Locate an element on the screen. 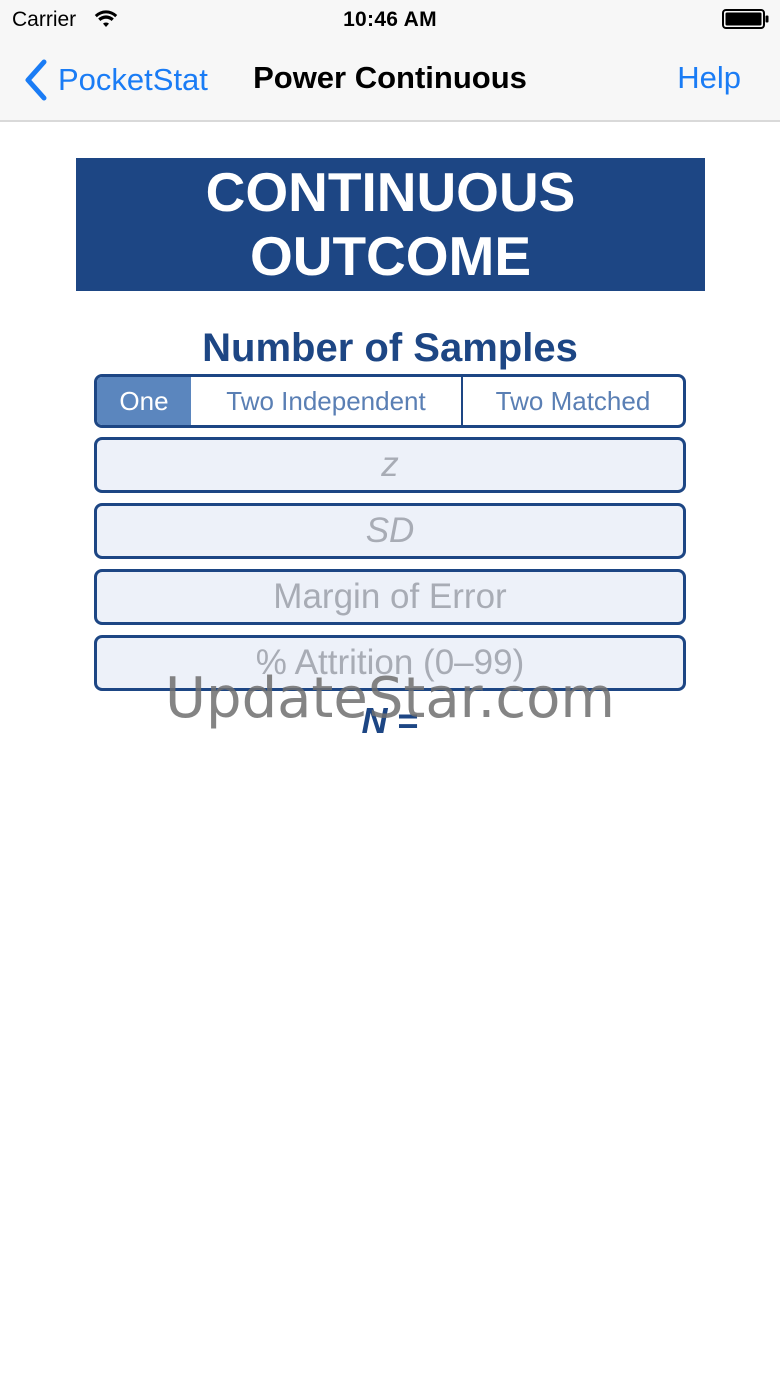 The image size is (780, 1387). z-field-container is located at coordinates (390, 465).